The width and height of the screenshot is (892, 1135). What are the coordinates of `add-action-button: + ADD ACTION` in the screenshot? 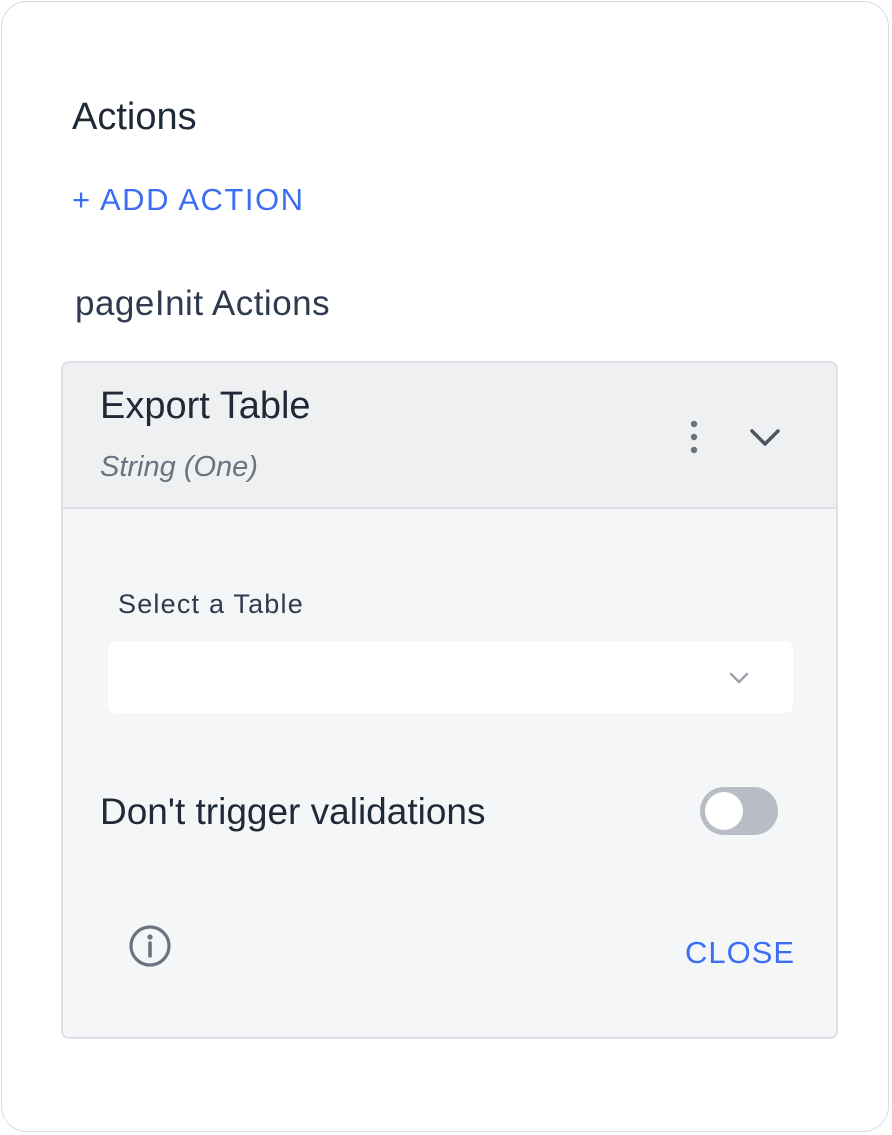 It's located at (188, 200).